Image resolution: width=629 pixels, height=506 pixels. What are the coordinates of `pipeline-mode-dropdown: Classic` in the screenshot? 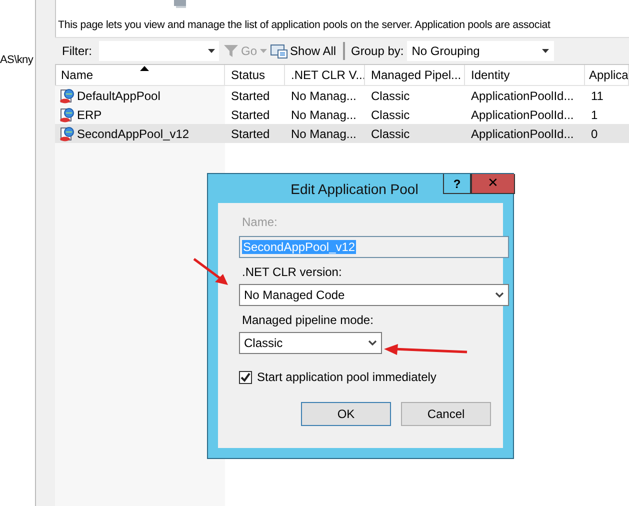 It's located at (310, 343).